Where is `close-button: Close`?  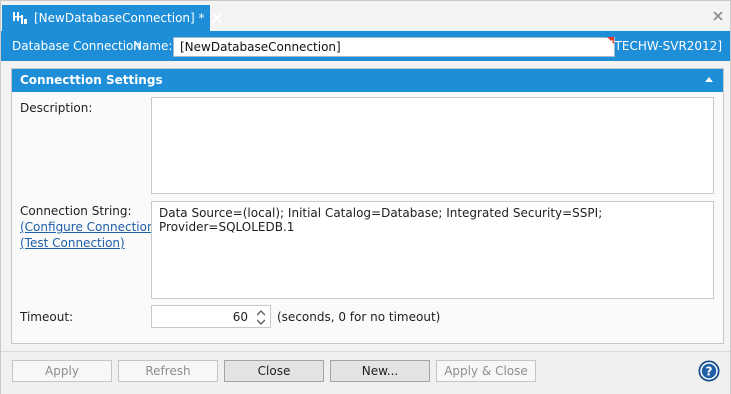
close-button: Close is located at coordinates (274, 371).